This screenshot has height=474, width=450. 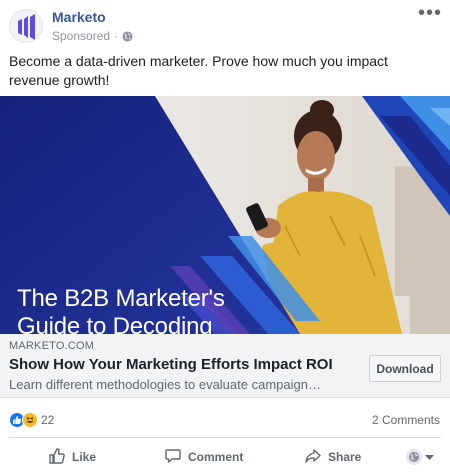 I want to click on profile-globe-icon, so click(x=414, y=457).